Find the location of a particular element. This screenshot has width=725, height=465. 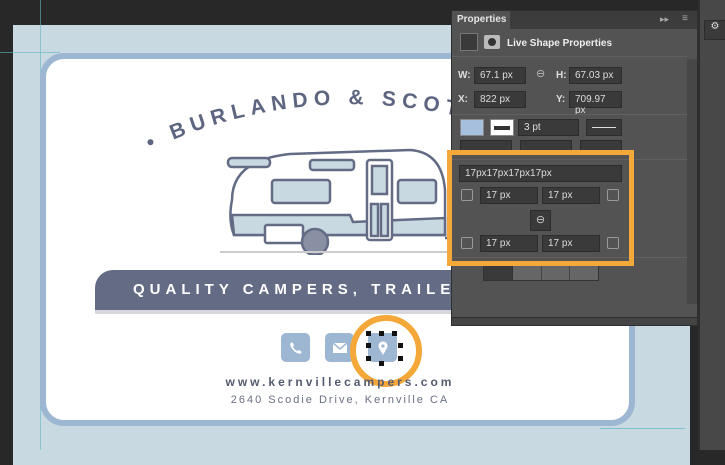

y-label: Y: is located at coordinates (561, 99).